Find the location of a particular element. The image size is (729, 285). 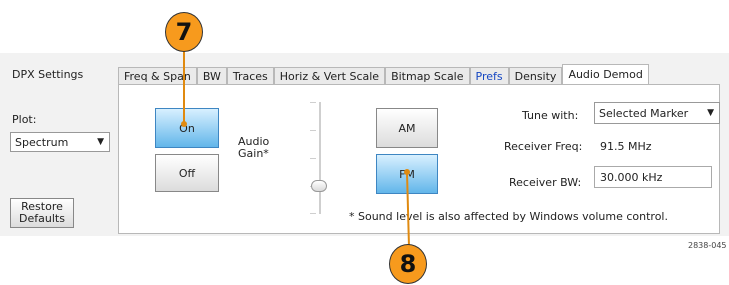

callout-8-dot is located at coordinates (407, 172).